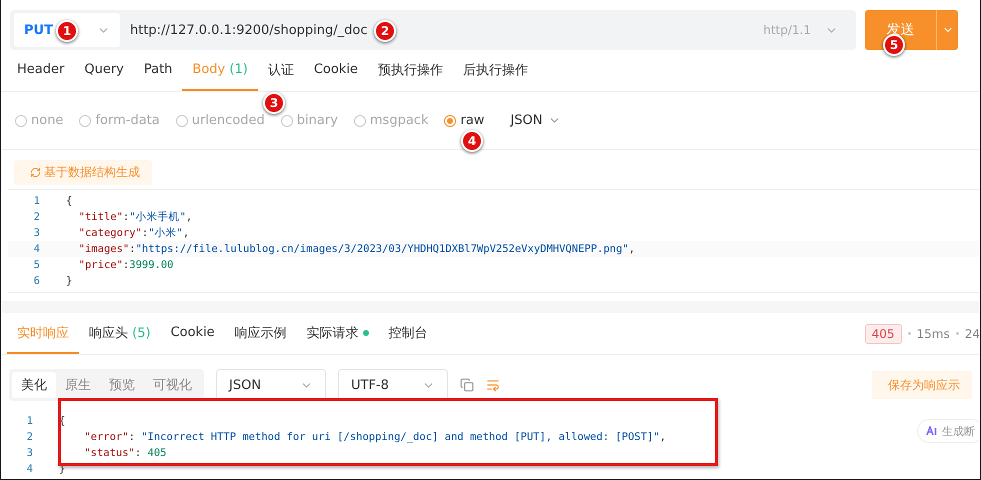 The height and width of the screenshot is (480, 981). I want to click on line-number: 6, so click(36, 281).